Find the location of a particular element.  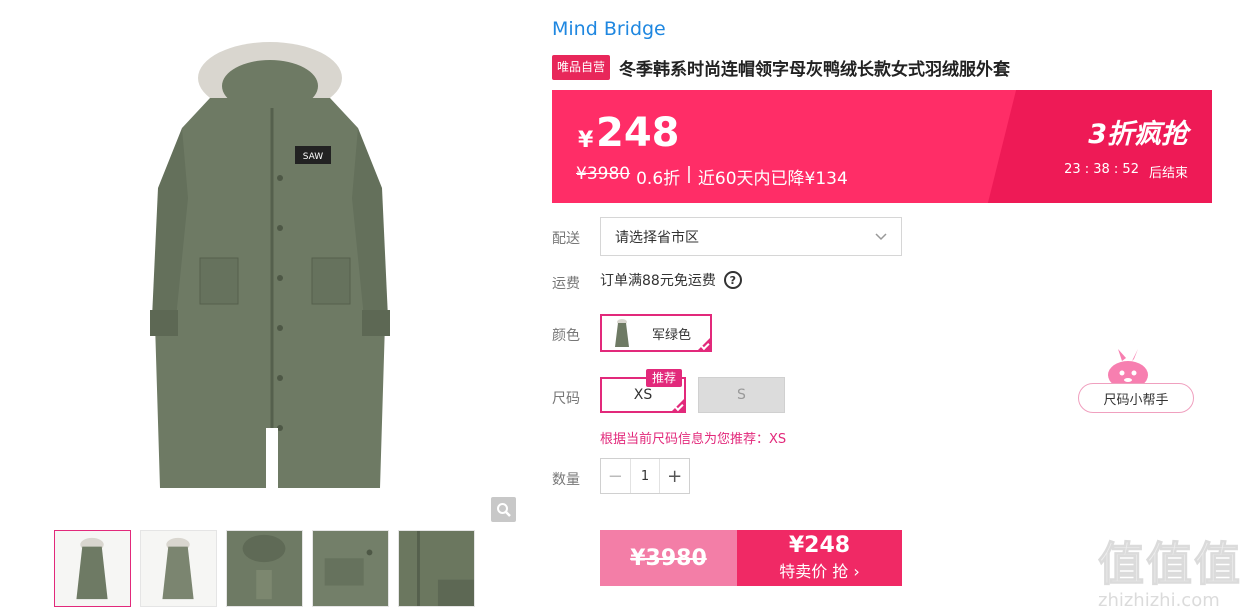

fee-label: 运费 is located at coordinates (566, 284).